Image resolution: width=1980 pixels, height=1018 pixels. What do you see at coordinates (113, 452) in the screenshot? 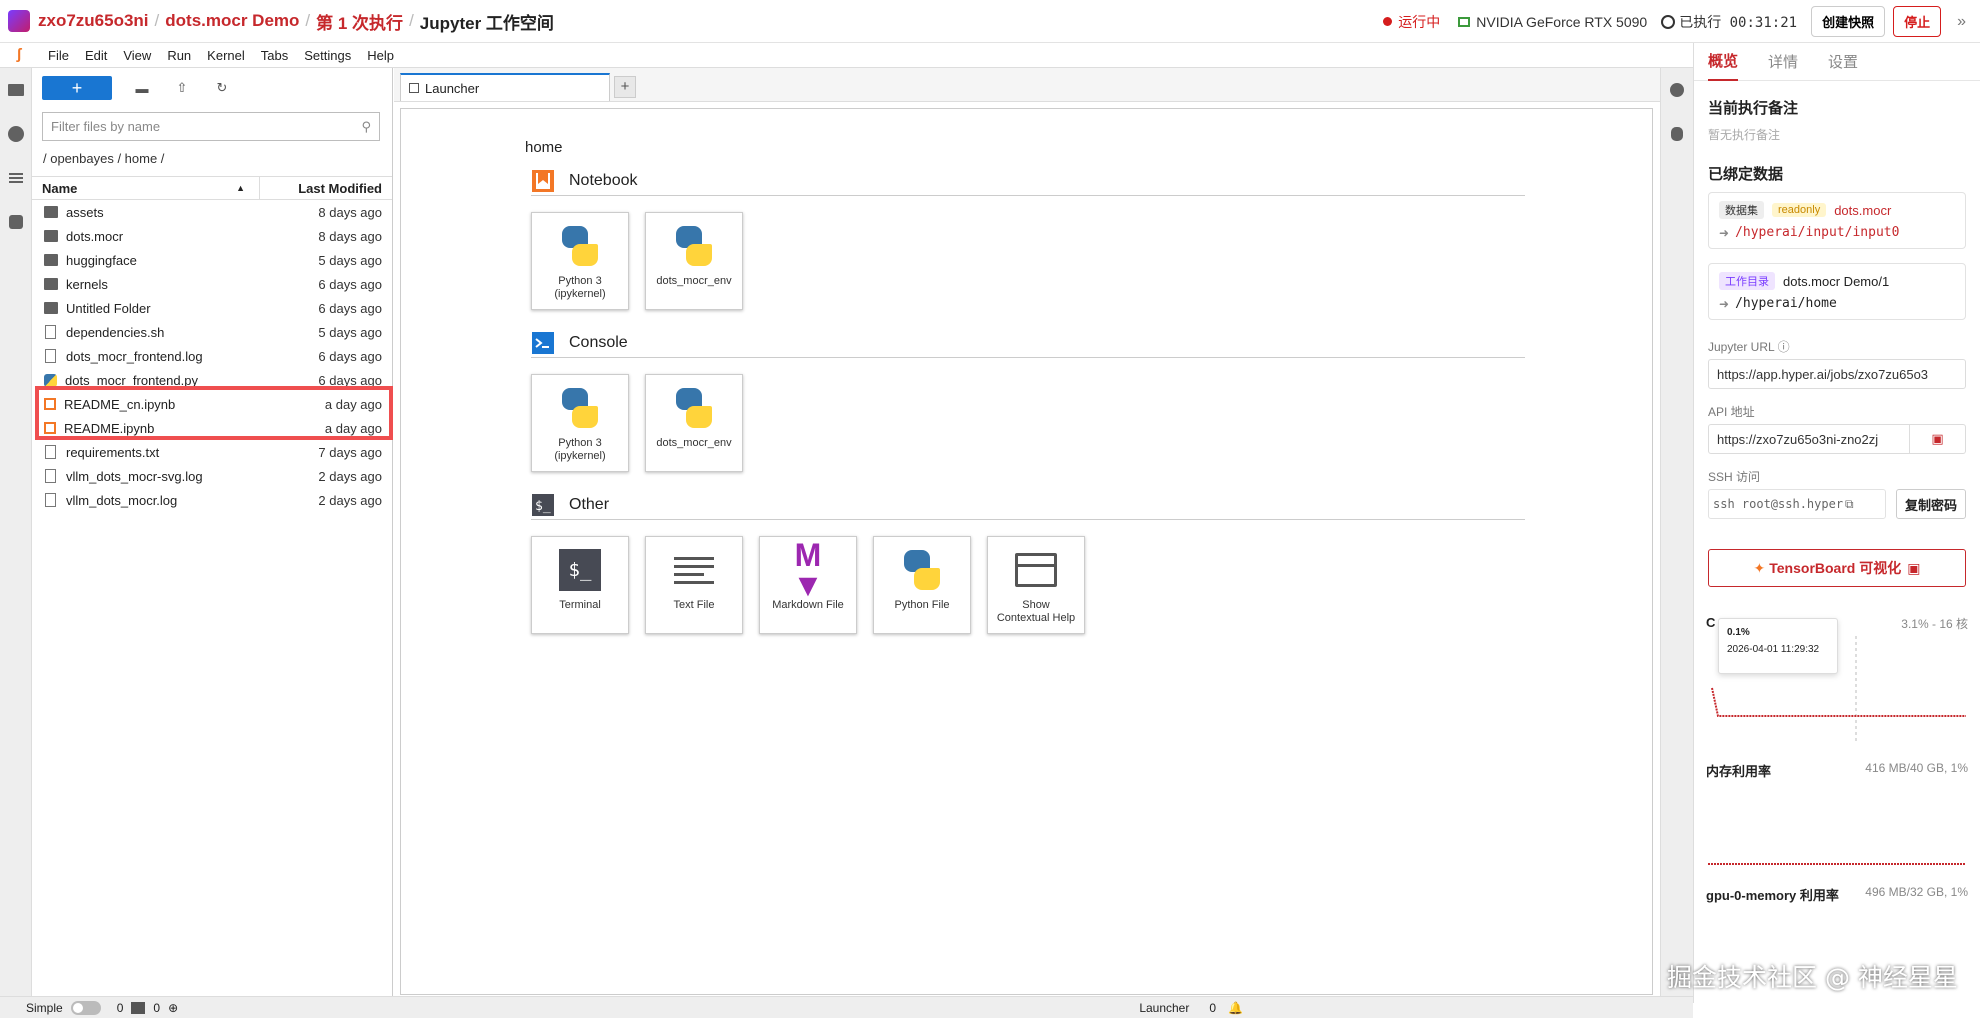
I see `file-name: requirements.txt` at bounding box center [113, 452].